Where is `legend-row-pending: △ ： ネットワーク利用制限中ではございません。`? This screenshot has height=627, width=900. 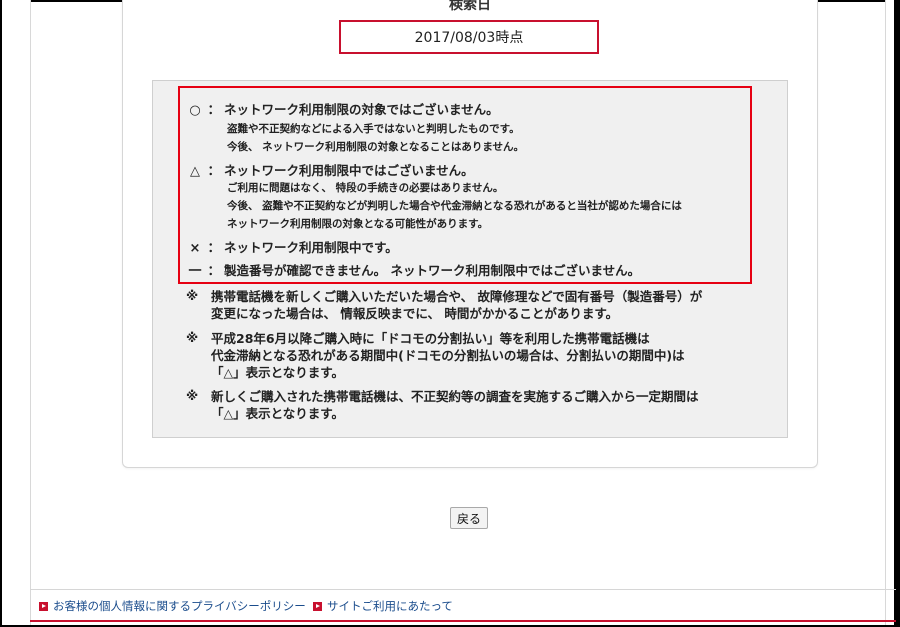
legend-row-pending: △ ： ネットワーク利用制限中ではございません。 is located at coordinates (330, 169).